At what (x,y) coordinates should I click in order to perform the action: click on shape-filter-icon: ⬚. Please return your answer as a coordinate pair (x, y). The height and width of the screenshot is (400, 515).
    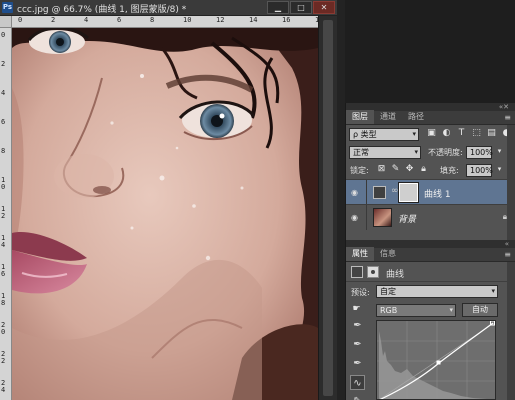
    Looking at the image, I should click on (476, 133).